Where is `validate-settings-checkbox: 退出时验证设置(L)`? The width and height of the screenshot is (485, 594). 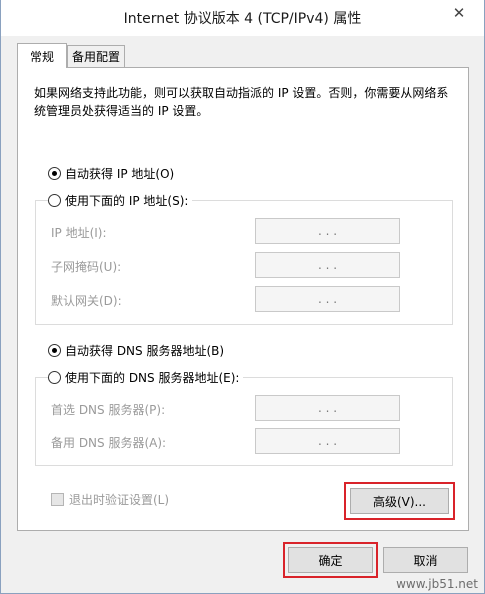 validate-settings-checkbox: 退出时验证设置(L) is located at coordinates (110, 499).